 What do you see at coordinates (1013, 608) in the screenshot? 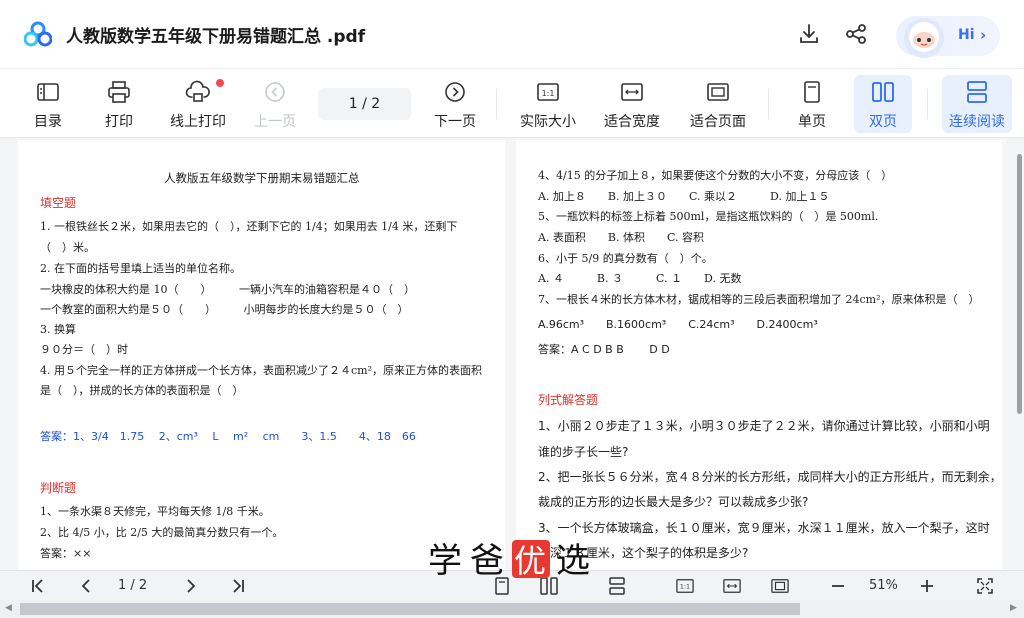
I see `scroll-right-arrow-icon: ▶` at bounding box center [1013, 608].